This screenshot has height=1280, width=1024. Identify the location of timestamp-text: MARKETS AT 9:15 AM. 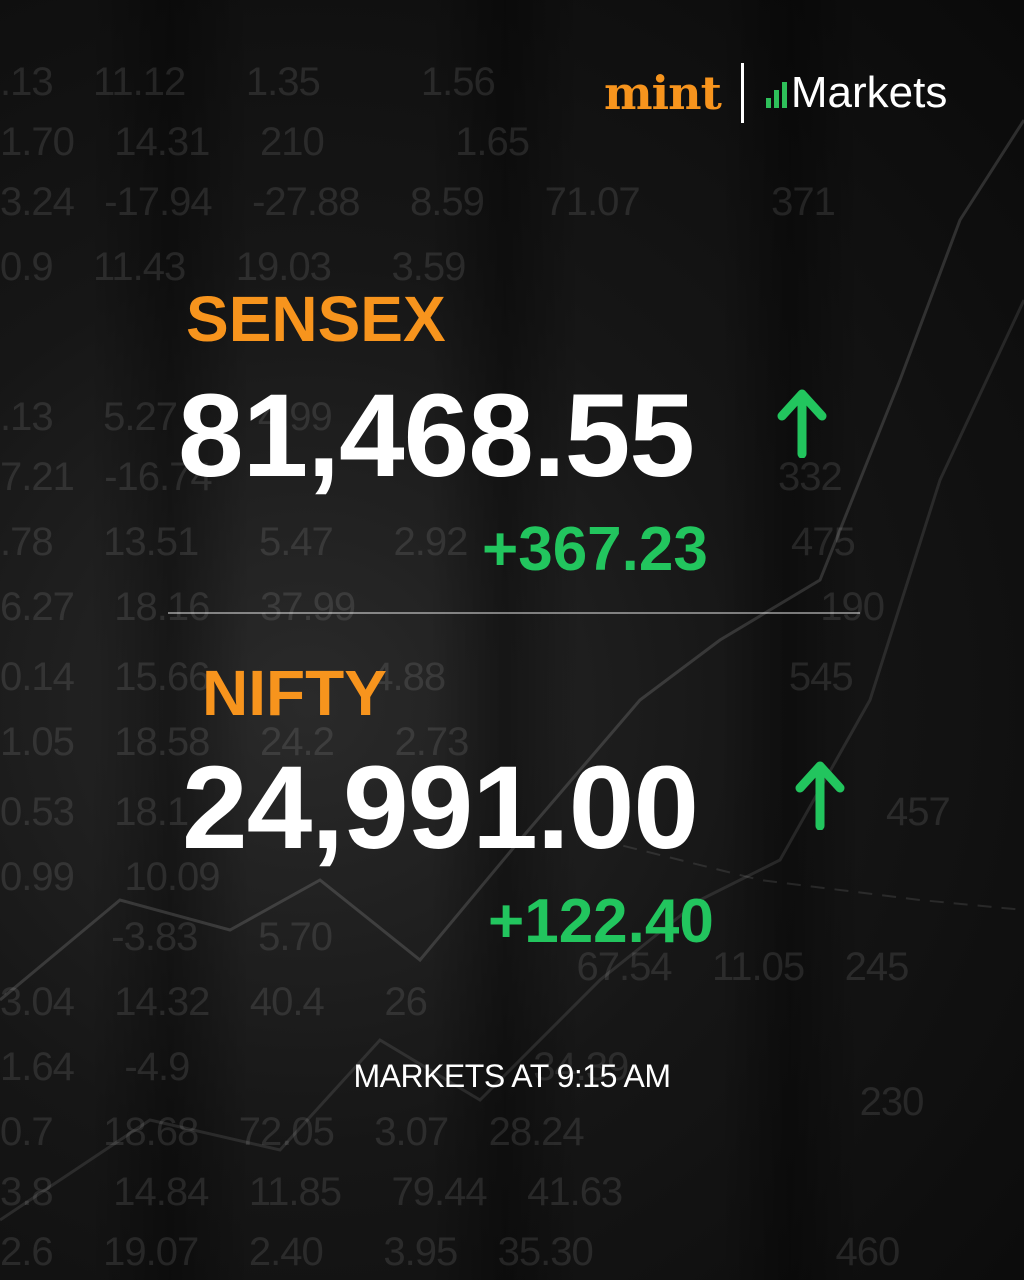
(512, 1076).